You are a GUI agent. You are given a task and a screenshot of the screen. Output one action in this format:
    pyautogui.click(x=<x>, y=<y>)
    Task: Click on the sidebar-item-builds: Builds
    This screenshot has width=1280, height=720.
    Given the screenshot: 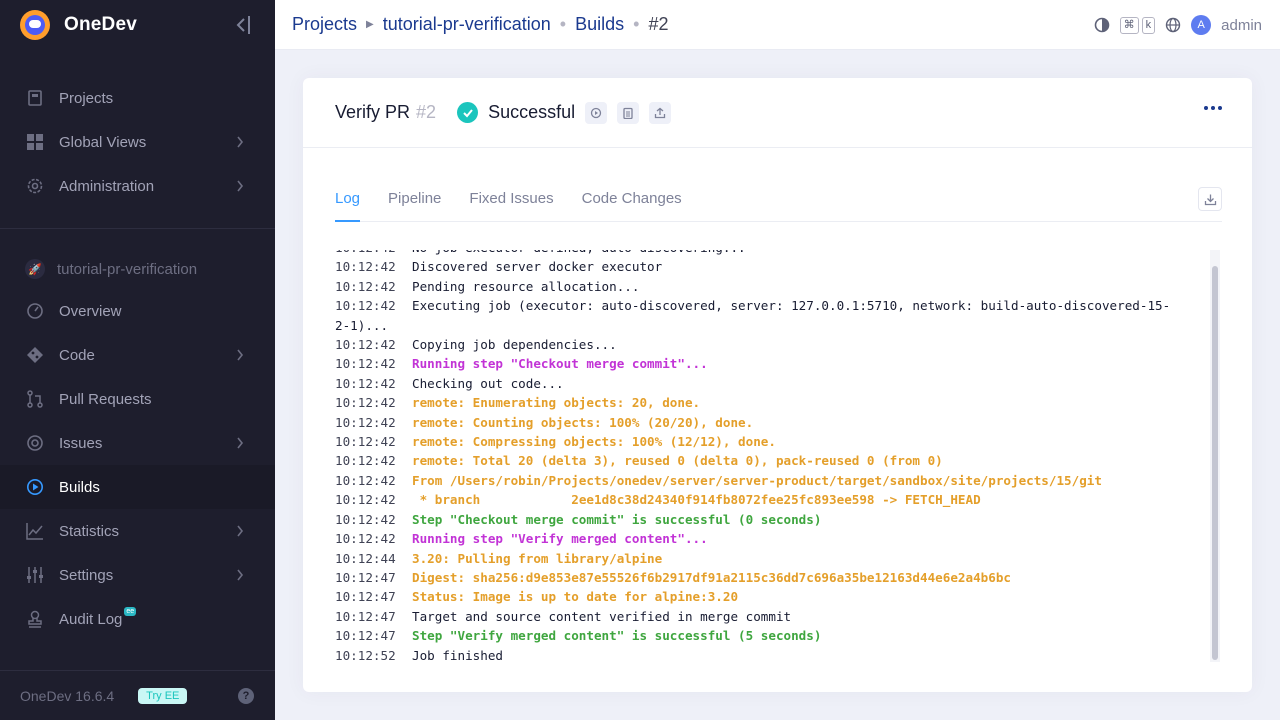 What is the action you would take?
    pyautogui.click(x=137, y=487)
    